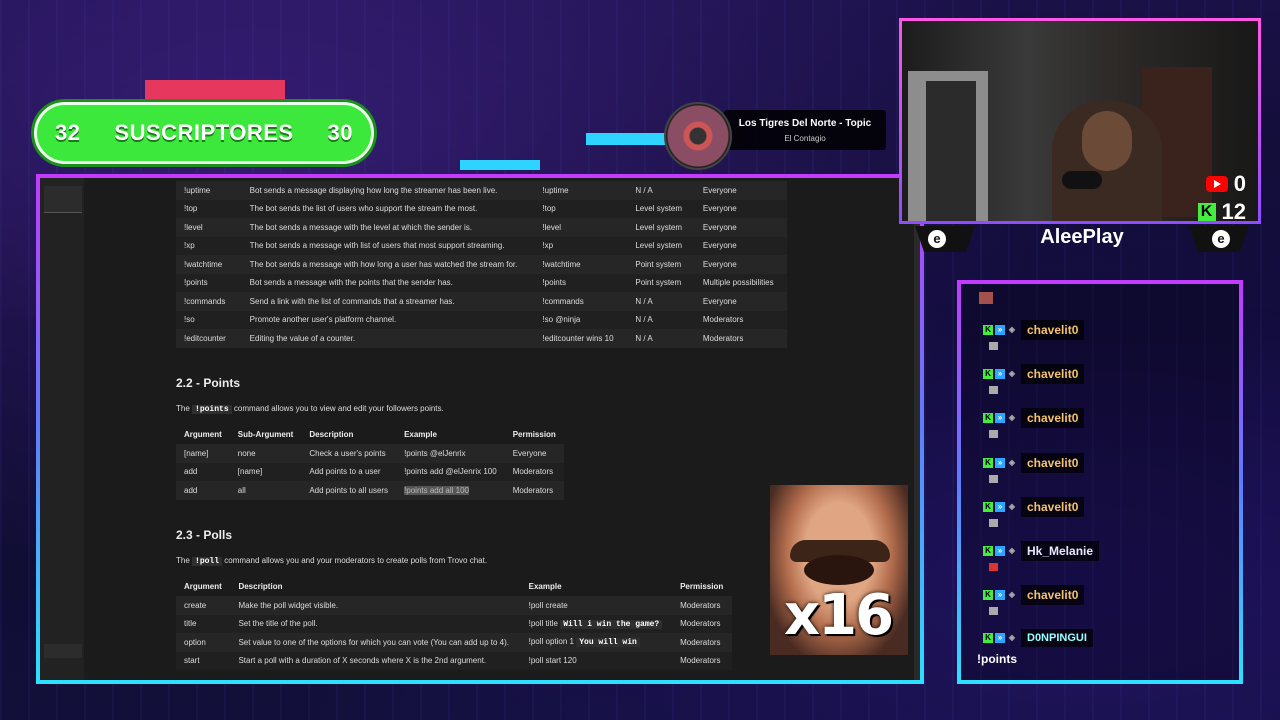 This screenshot has height=720, width=1280. I want to click on table-cell: !poll create, so click(596, 605).